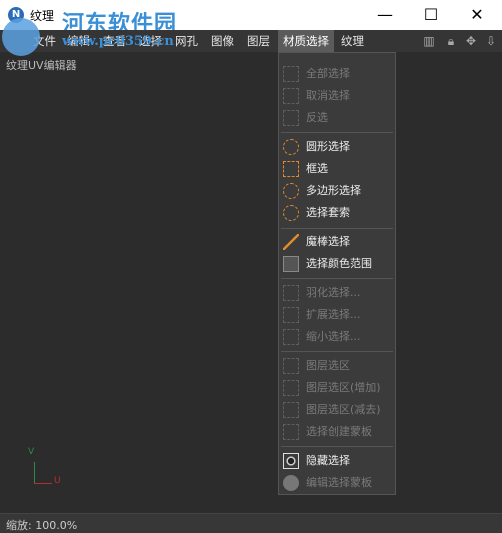 This screenshot has height=533, width=502. Describe the element at coordinates (291, 366) in the screenshot. I see `layer-select-icon` at that location.